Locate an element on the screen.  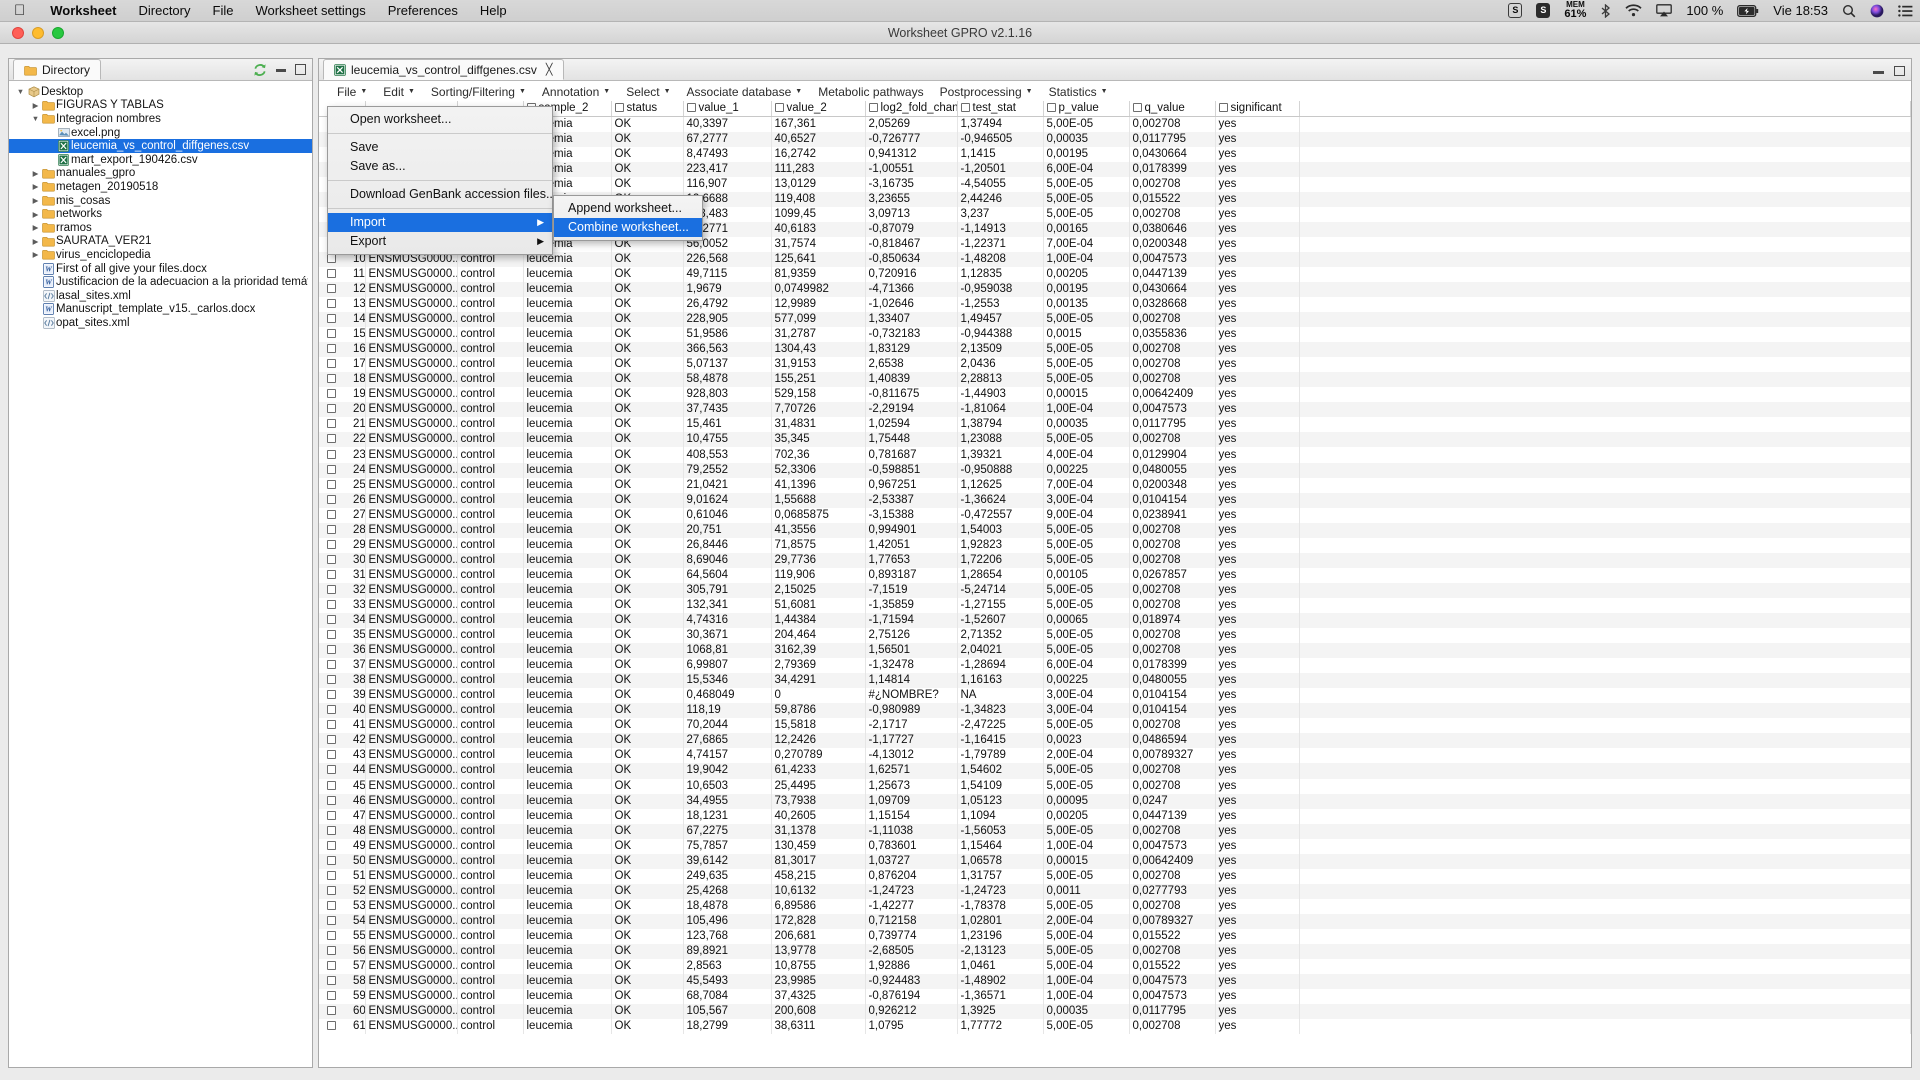
row-select-cell: 47 is located at coordinates (342, 816).